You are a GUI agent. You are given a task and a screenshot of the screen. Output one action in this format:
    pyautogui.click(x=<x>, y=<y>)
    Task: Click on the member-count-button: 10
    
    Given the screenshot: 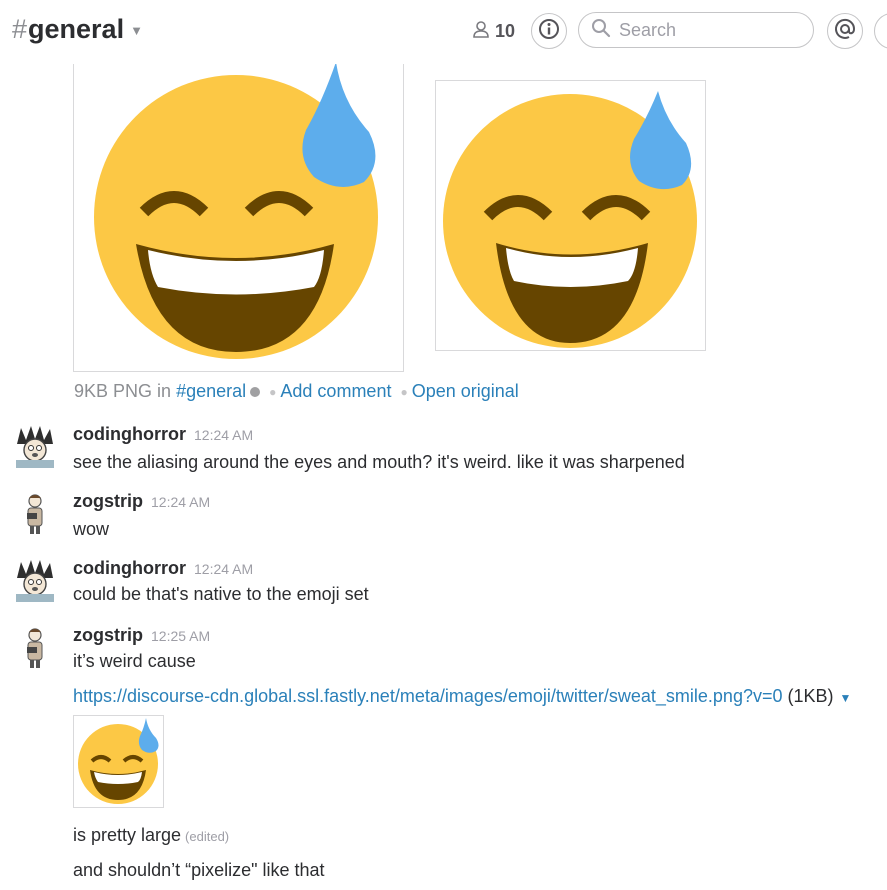 What is the action you would take?
    pyautogui.click(x=493, y=31)
    